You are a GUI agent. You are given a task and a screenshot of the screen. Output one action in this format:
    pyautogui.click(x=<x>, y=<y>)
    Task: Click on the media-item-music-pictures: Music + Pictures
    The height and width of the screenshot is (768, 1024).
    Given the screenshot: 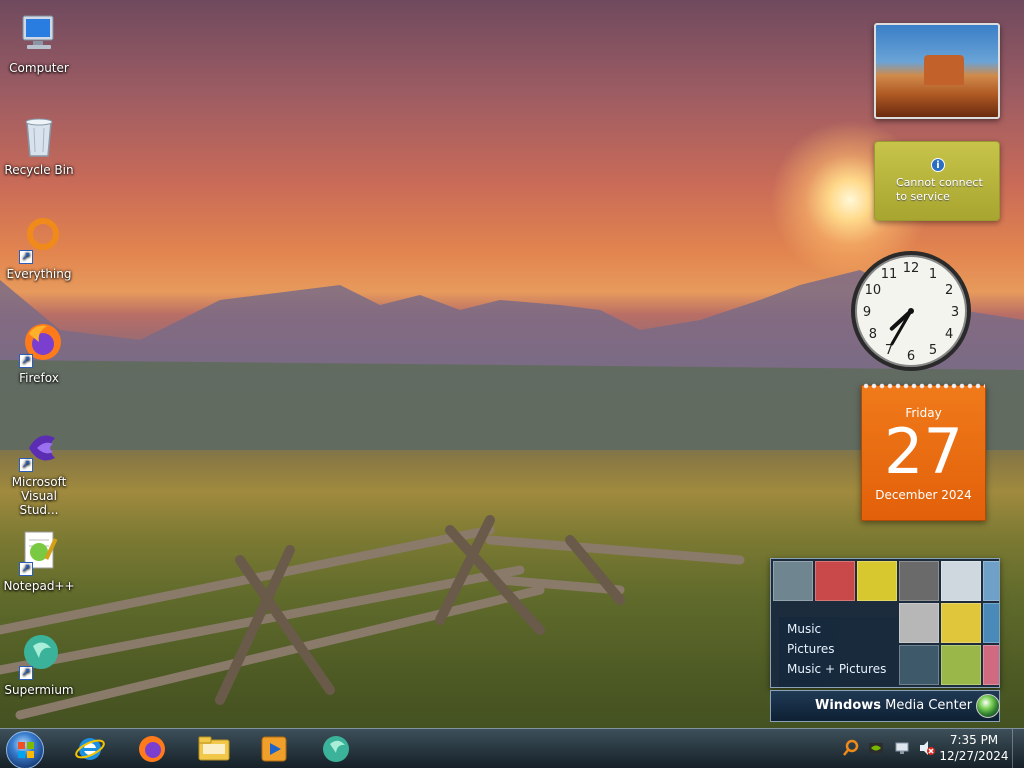 What is the action you would take?
    pyautogui.click(x=843, y=669)
    